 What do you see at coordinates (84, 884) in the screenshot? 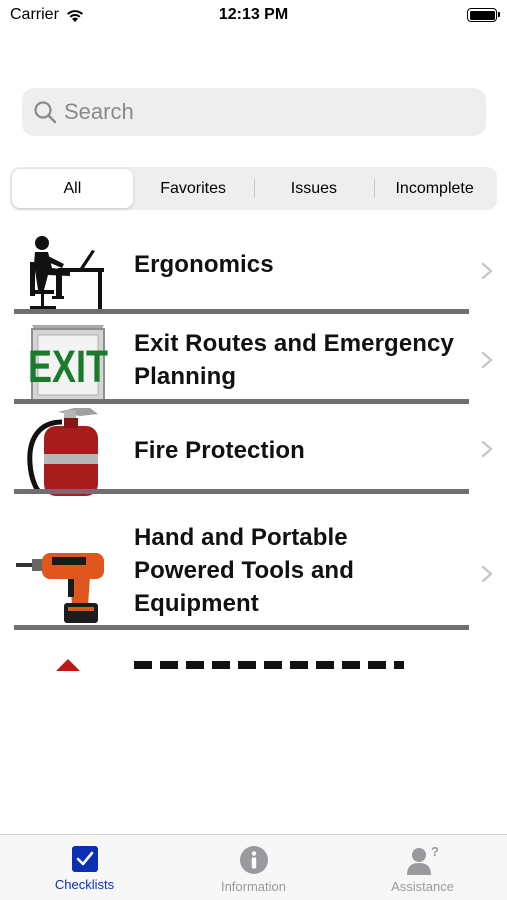
I see `tab-label: Checklists` at bounding box center [84, 884].